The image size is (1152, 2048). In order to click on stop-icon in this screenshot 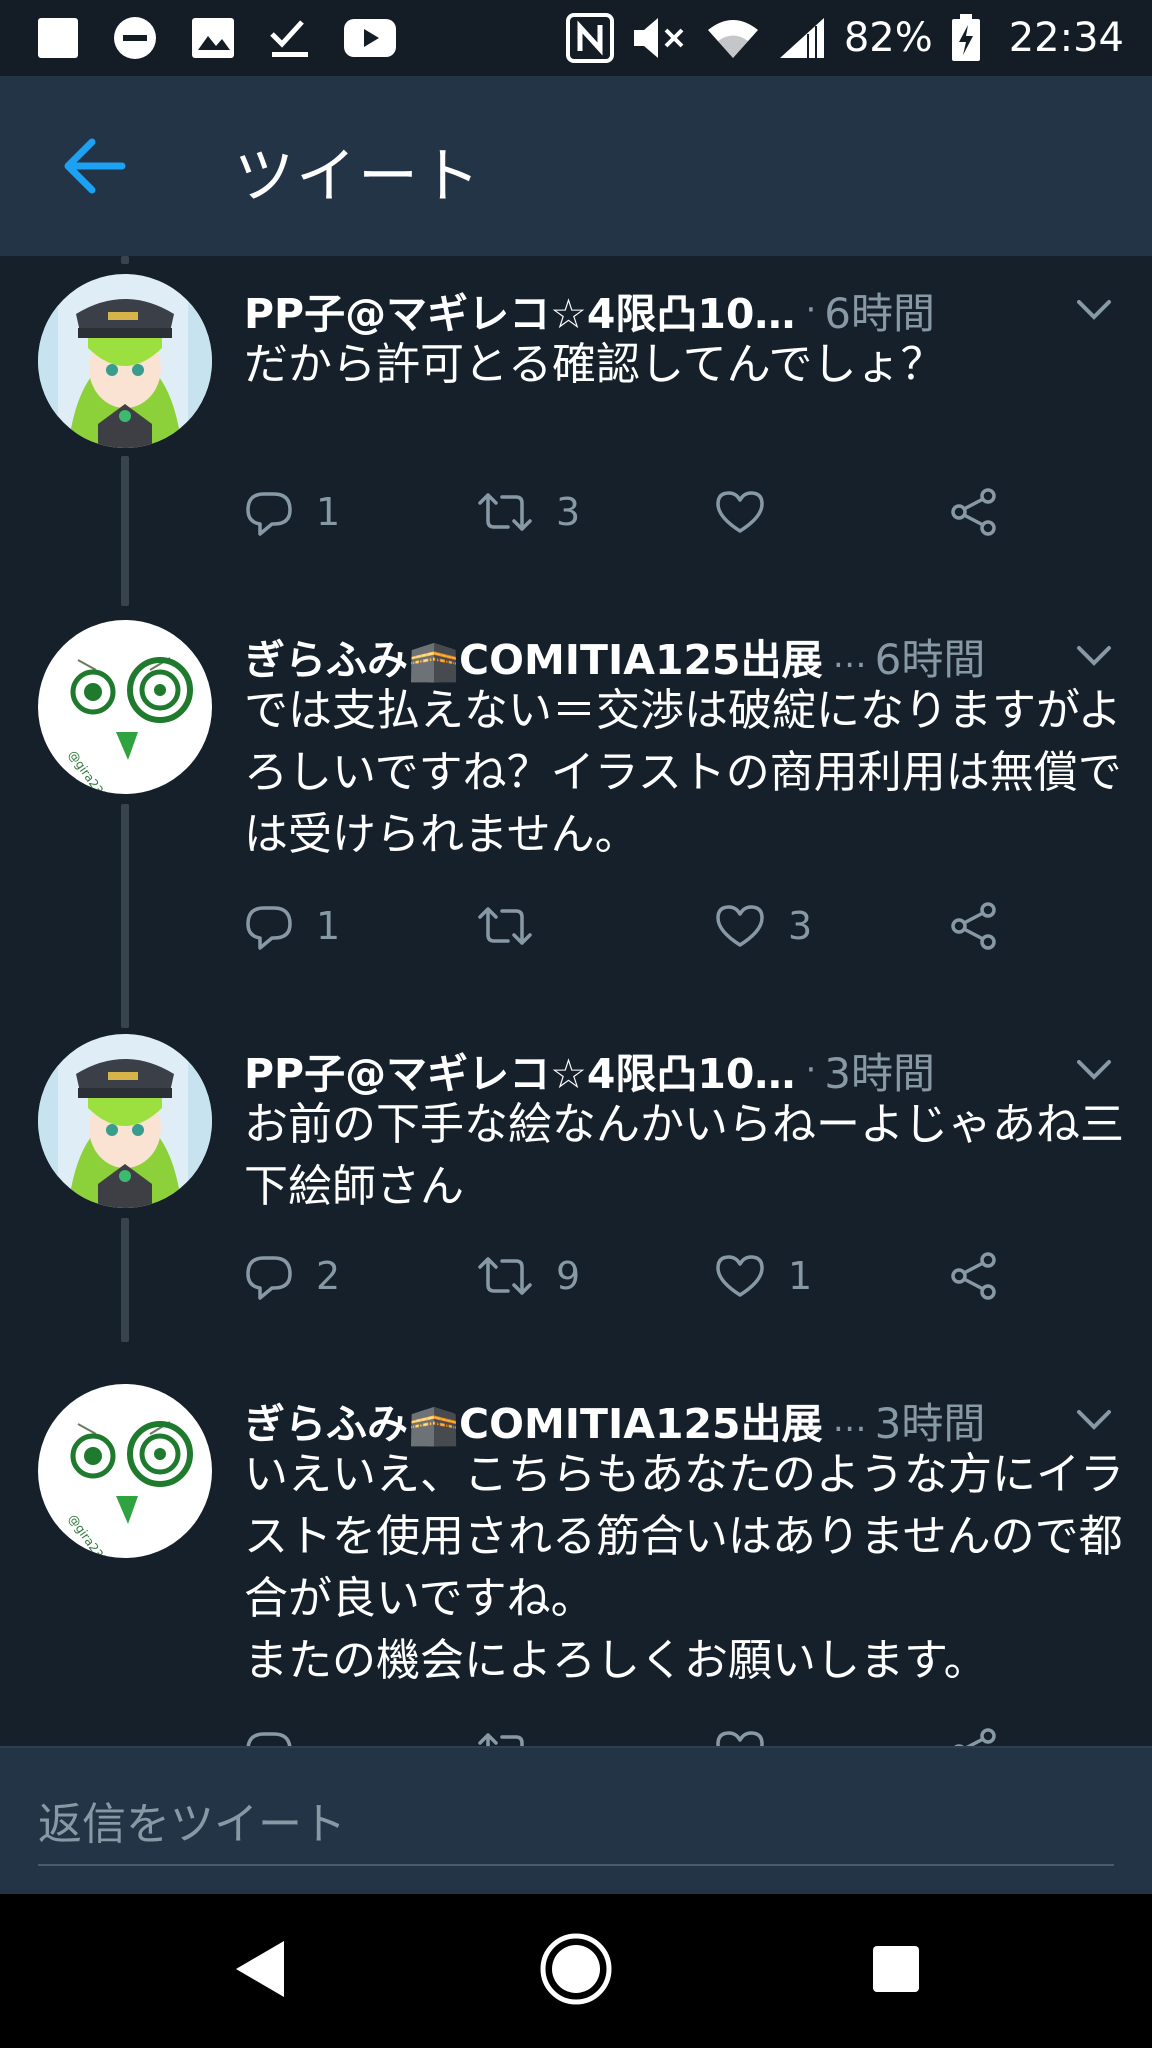, I will do `click(58, 38)`.